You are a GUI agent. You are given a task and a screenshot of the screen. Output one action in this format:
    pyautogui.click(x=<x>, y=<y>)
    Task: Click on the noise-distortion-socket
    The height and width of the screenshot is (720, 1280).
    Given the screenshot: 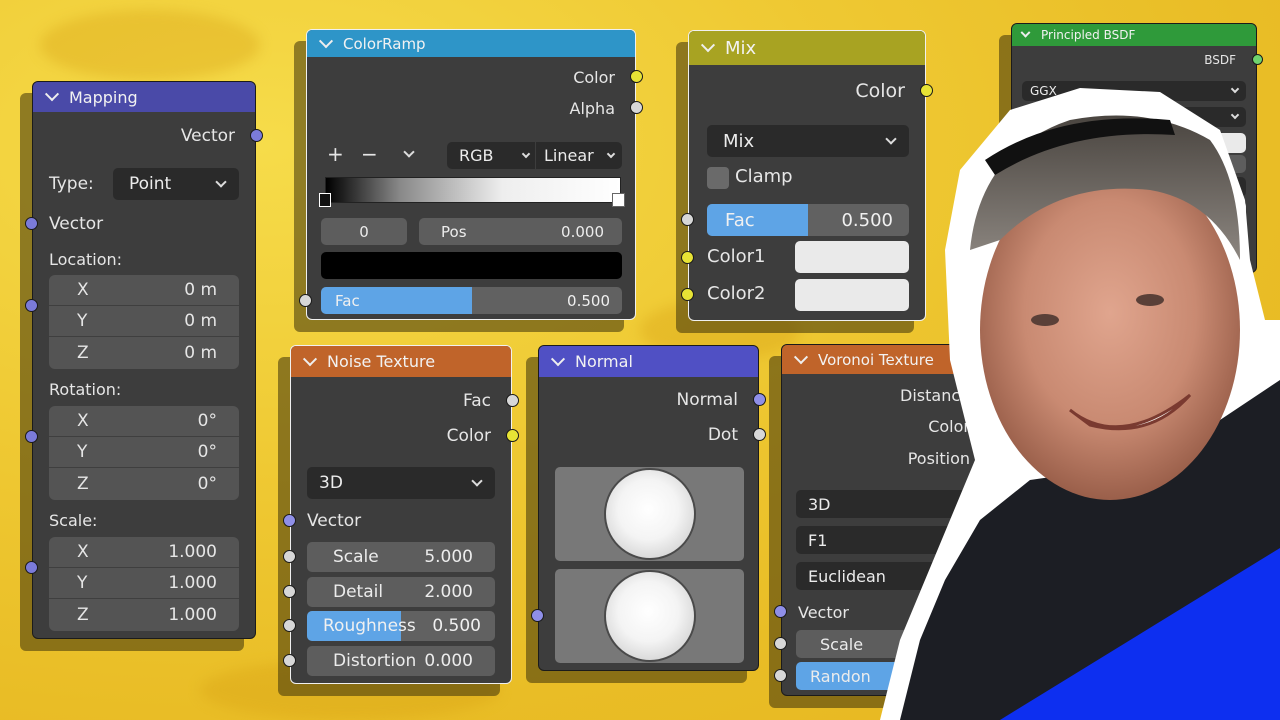 What is the action you would take?
    pyautogui.click(x=289, y=660)
    